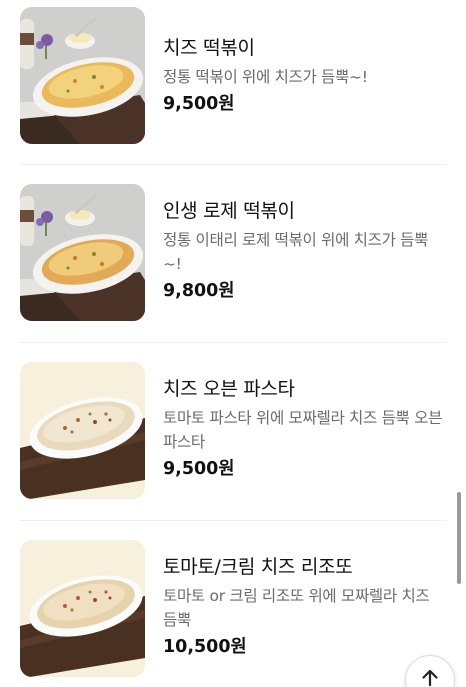 The height and width of the screenshot is (687, 466). I want to click on menu-item-description: 정통 이태리 로제 떡볶이 위에 치즈가 듬뿍~!, so click(296, 252).